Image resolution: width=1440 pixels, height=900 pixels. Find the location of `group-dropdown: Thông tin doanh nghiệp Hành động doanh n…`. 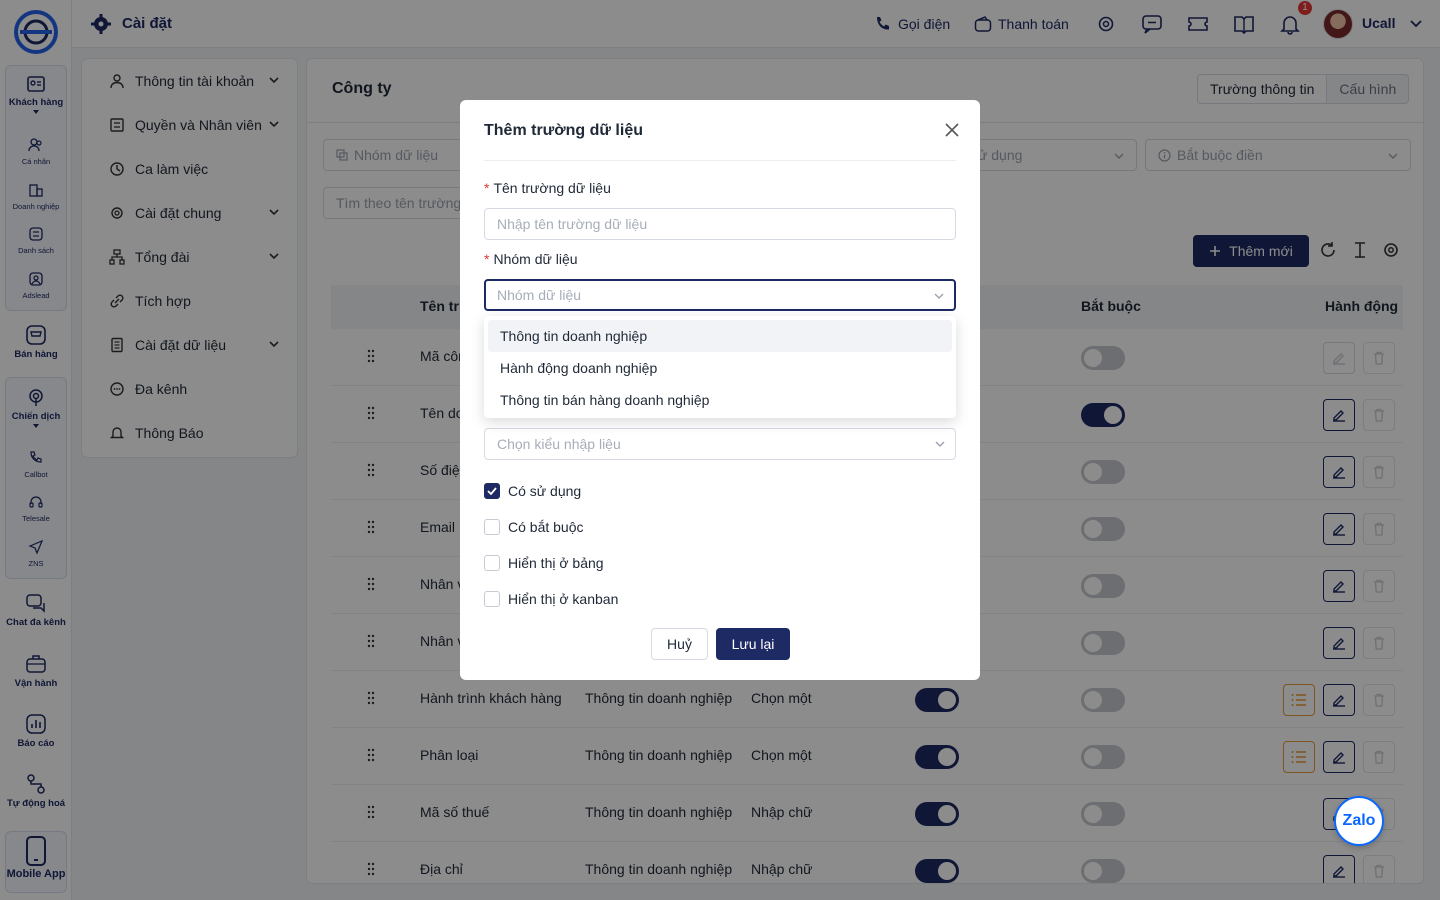

group-dropdown: Thông tin doanh nghiệp Hành động doanh n… is located at coordinates (720, 367).